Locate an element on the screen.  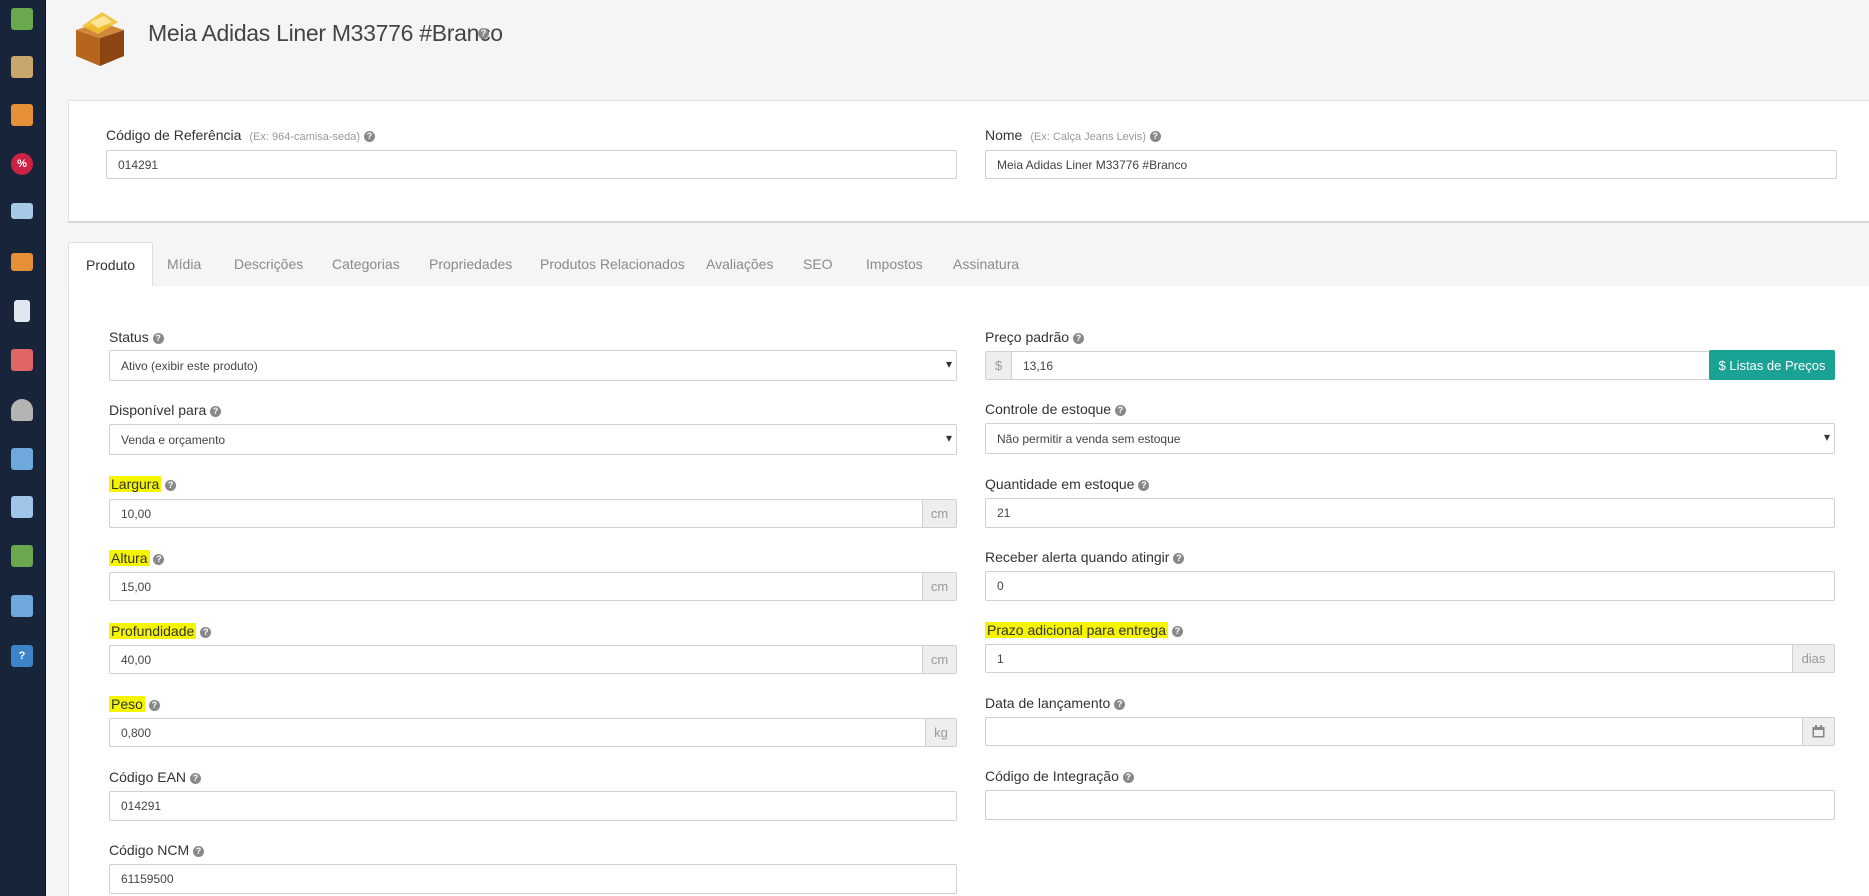
prazo-input: 1 dias is located at coordinates (1410, 658).